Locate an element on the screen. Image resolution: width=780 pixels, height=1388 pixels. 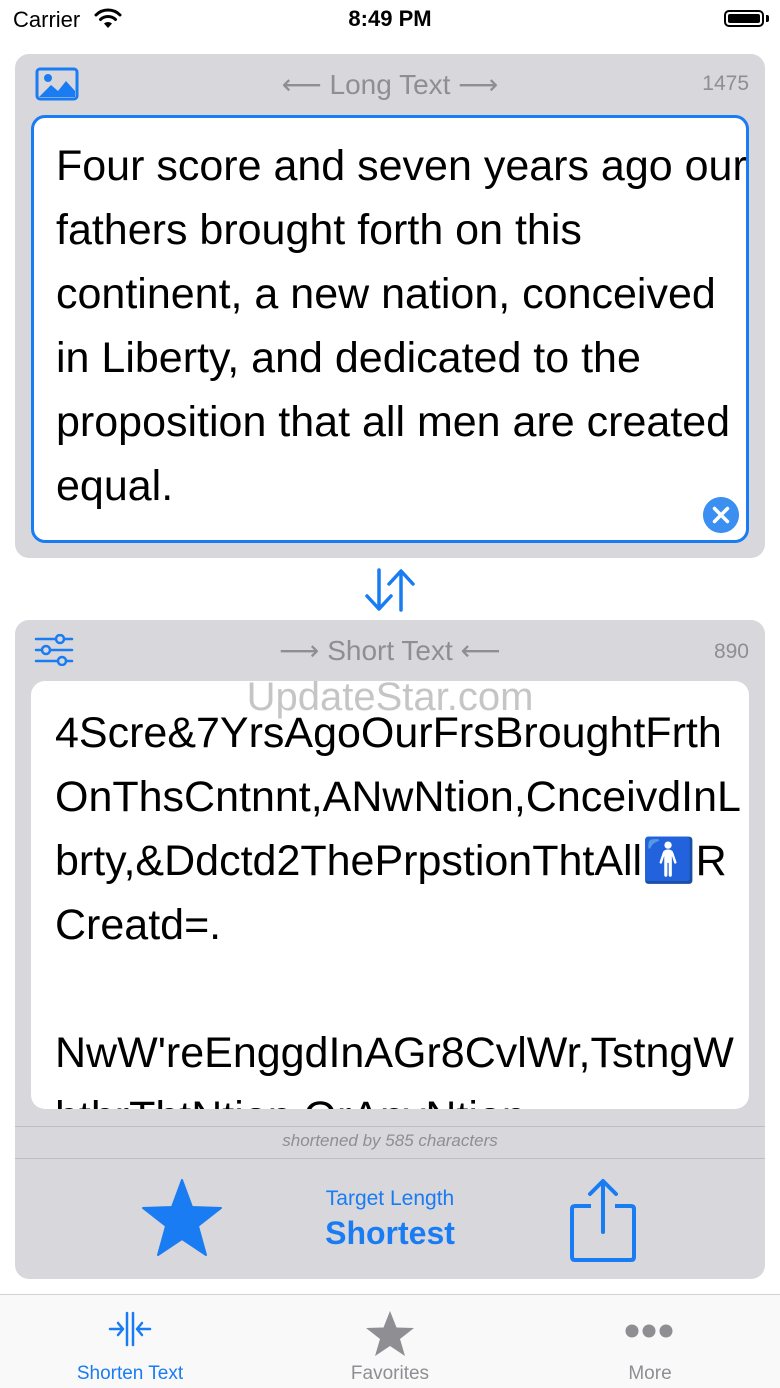
clear-icon is located at coordinates (721, 515).